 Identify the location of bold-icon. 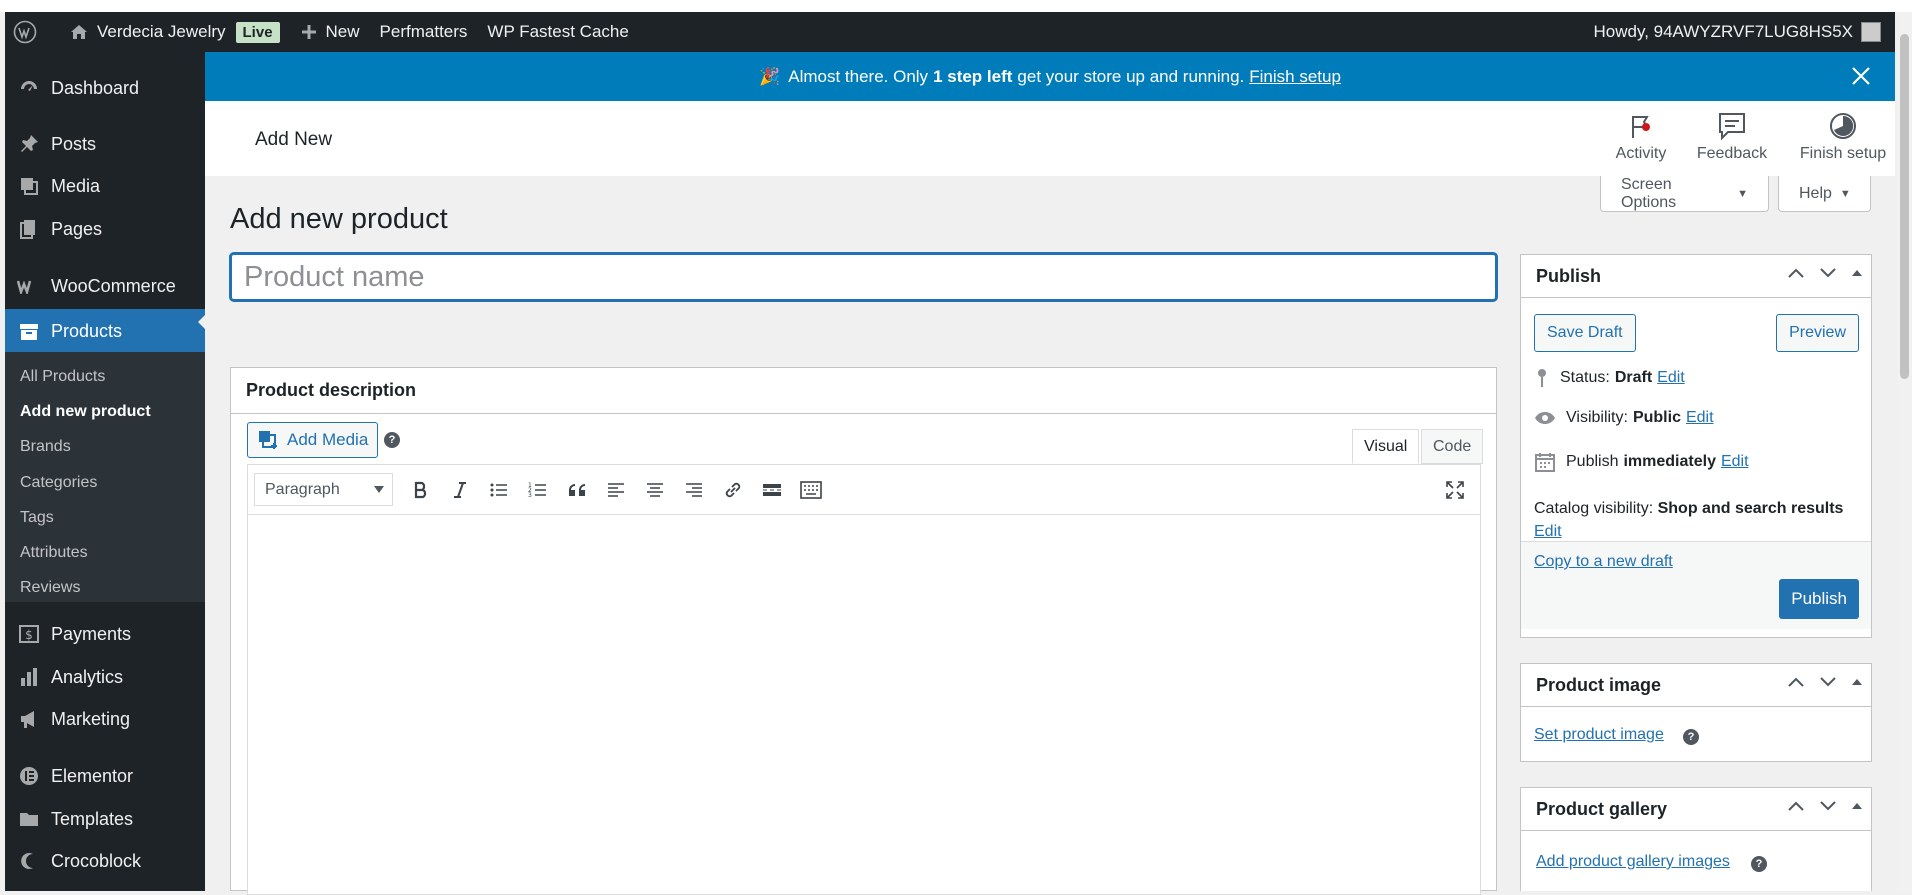
(420, 489).